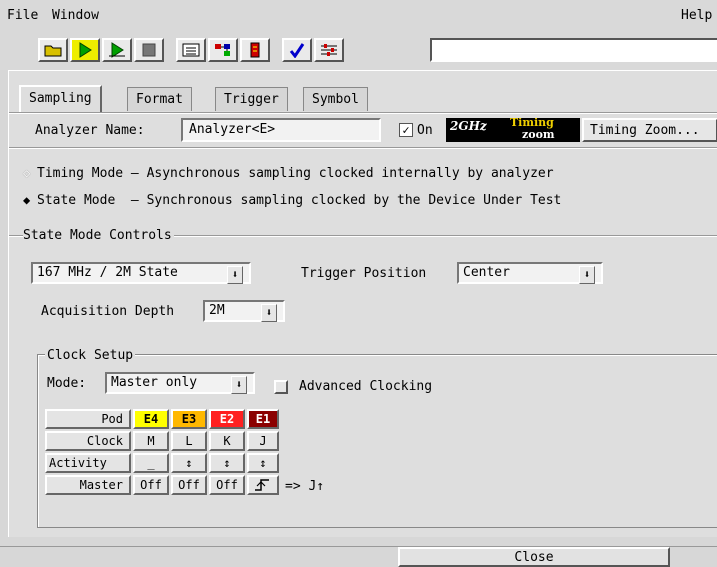 The height and width of the screenshot is (567, 717). I want to click on run-repetitive-icon, so click(117, 50).